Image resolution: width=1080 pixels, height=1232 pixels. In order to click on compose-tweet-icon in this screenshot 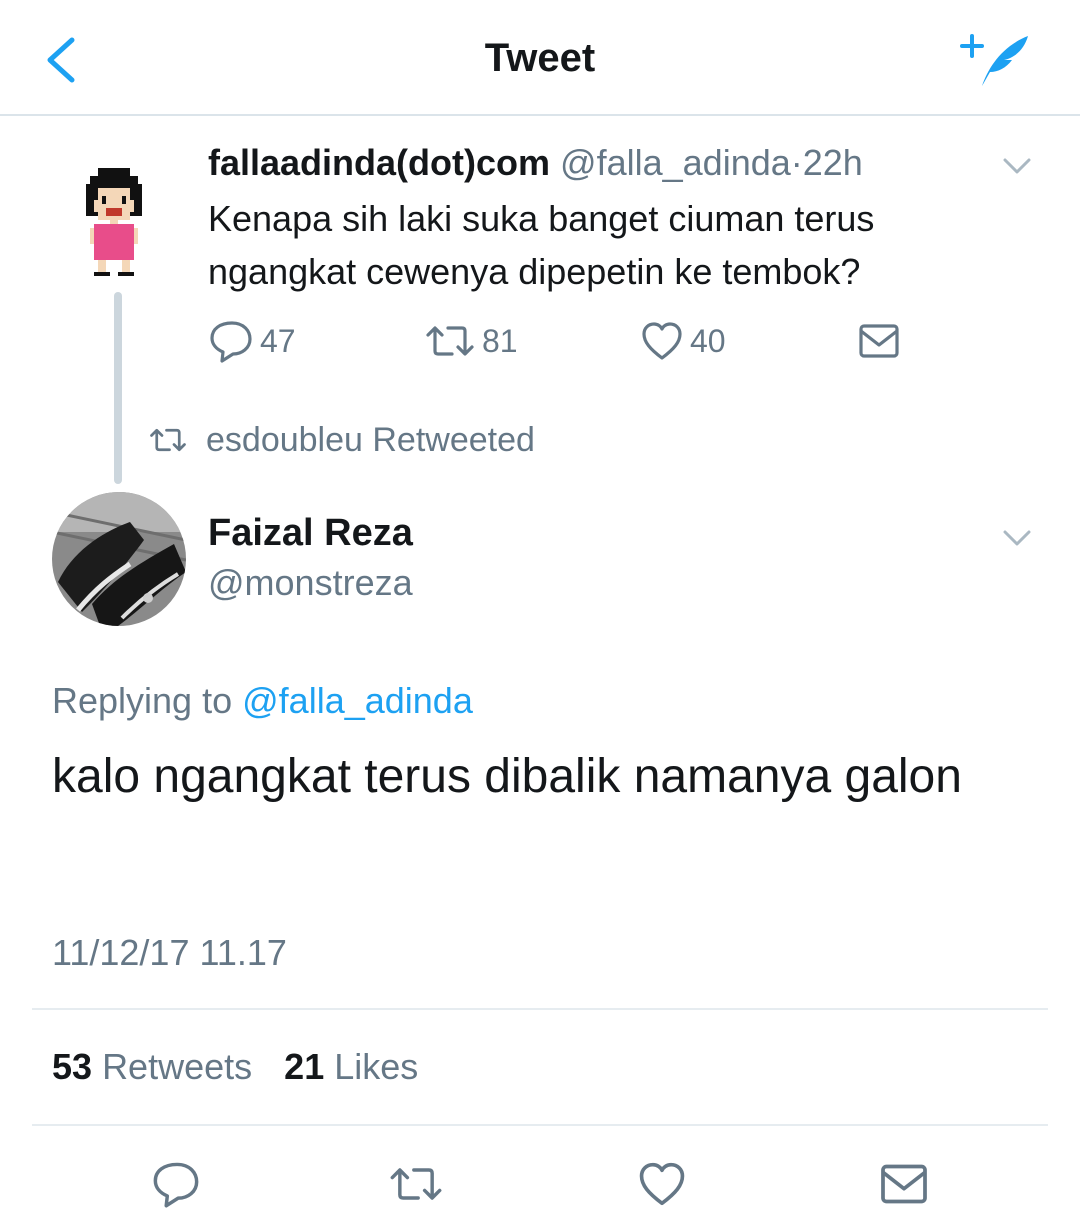, I will do `click(994, 60)`.